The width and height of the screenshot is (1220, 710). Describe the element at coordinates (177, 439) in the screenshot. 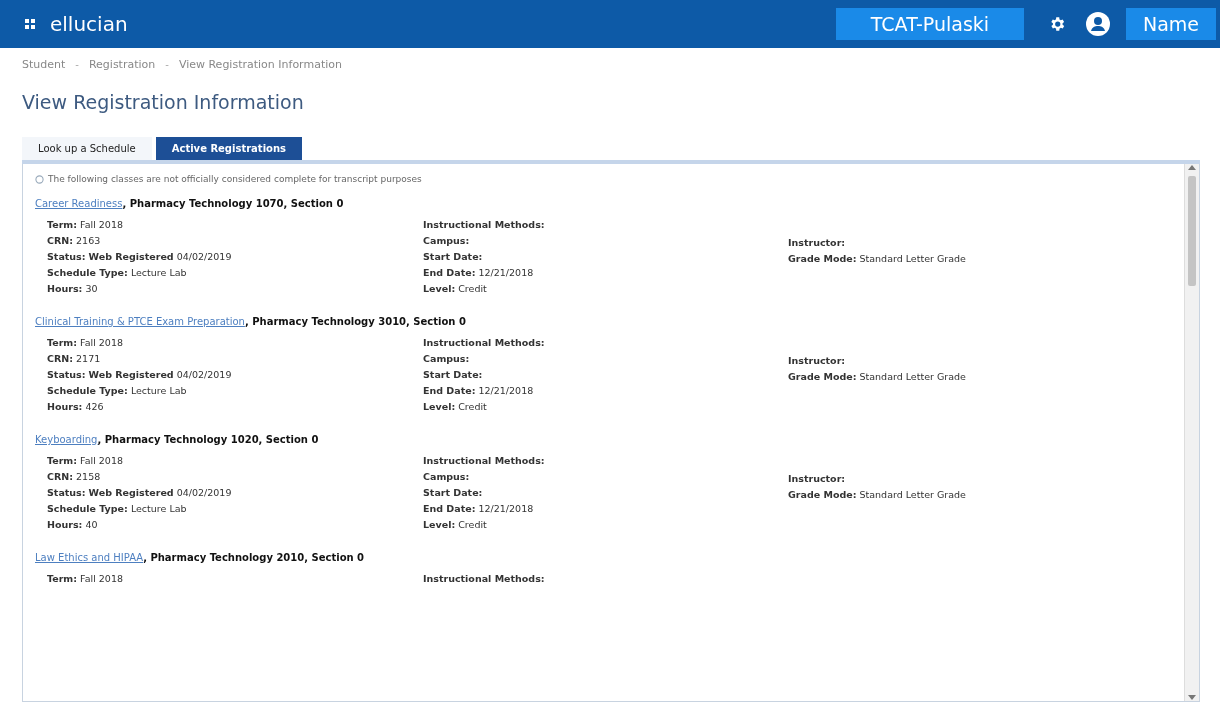

I see `course-heading: Keyboarding, Pharmacy Technology 1020, Section 0` at that location.